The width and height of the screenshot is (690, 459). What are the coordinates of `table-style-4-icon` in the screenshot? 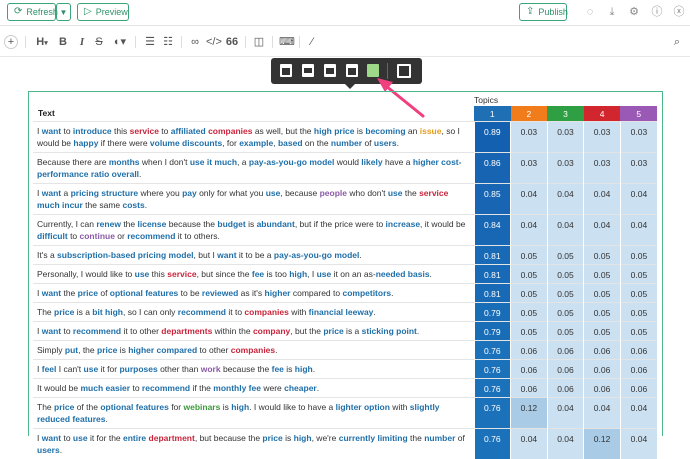 It's located at (352, 70).